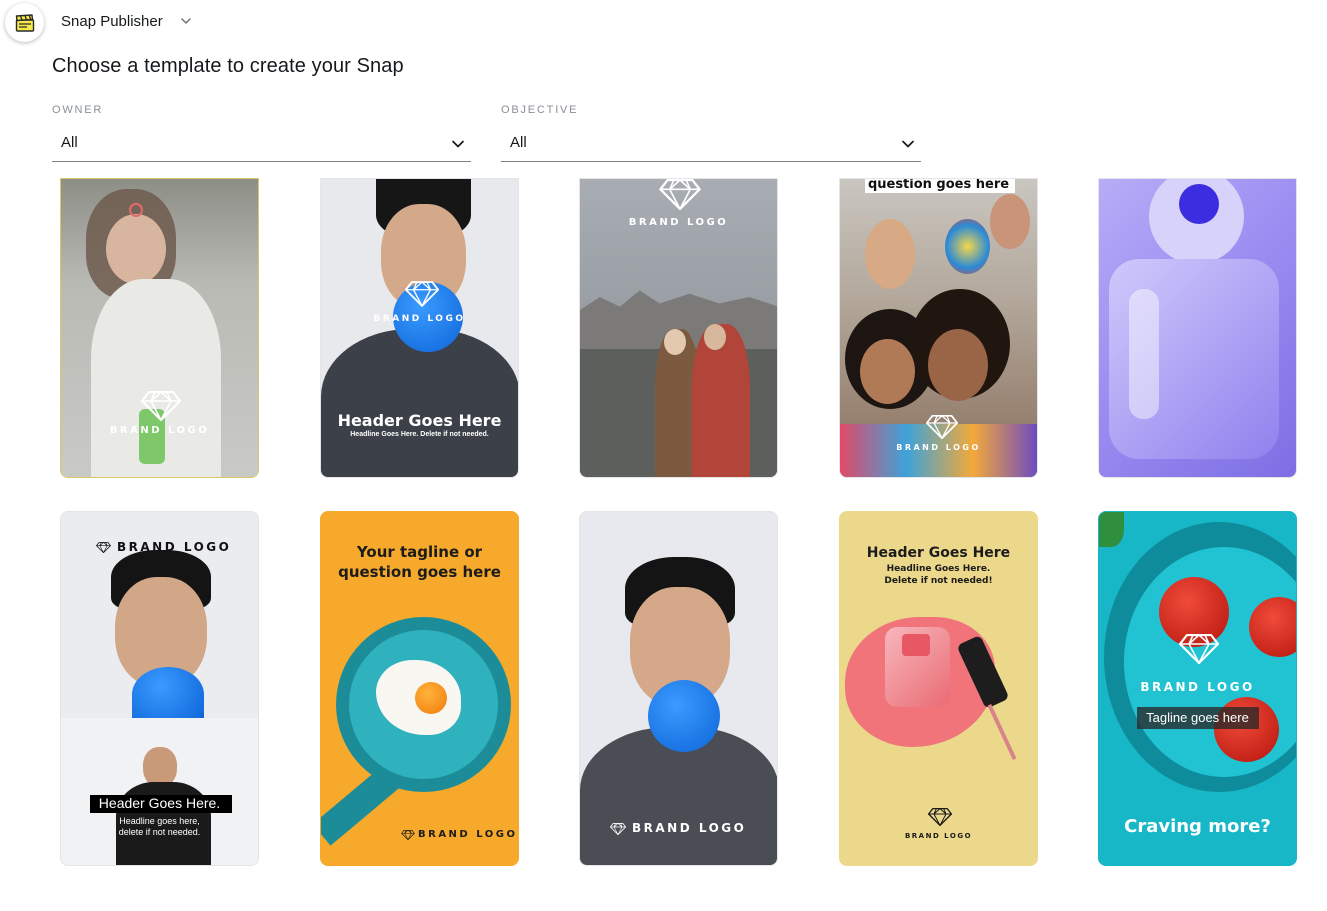 The height and width of the screenshot is (911, 1327). I want to click on app-name: Snap Publisher, so click(112, 21).